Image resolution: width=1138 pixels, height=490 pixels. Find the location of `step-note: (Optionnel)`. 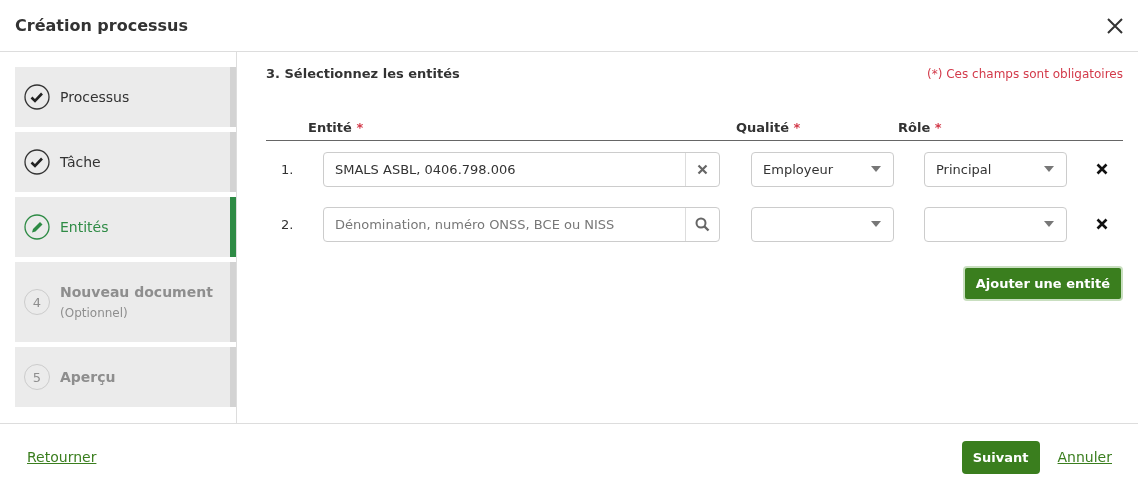

step-note: (Optionnel) is located at coordinates (94, 313).